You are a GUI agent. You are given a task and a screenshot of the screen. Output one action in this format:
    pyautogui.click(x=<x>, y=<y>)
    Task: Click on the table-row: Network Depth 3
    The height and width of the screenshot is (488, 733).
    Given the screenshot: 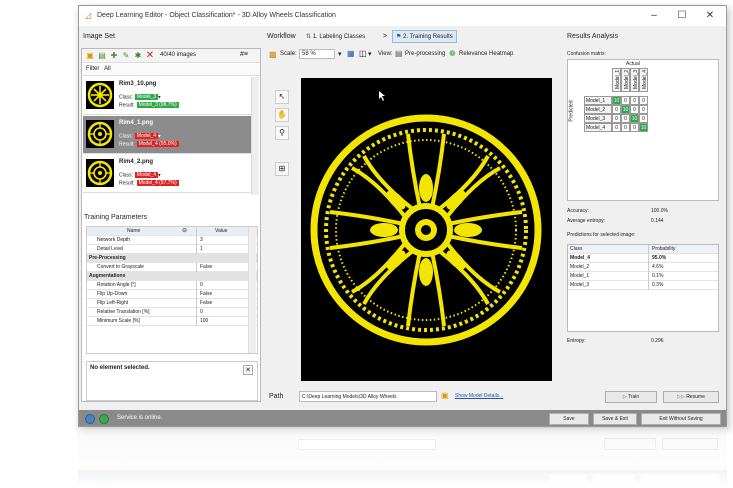 What is the action you would take?
    pyautogui.click(x=172, y=240)
    